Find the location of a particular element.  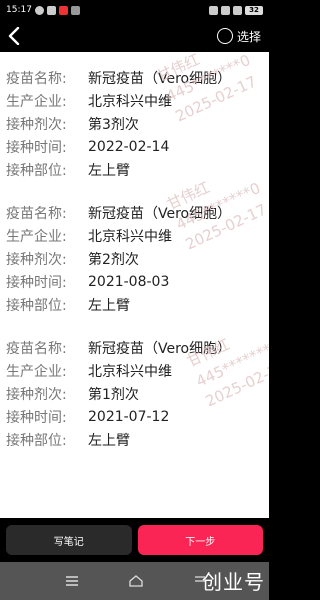

bottom-actions: 写笔记 下一步 is located at coordinates (134, 540).